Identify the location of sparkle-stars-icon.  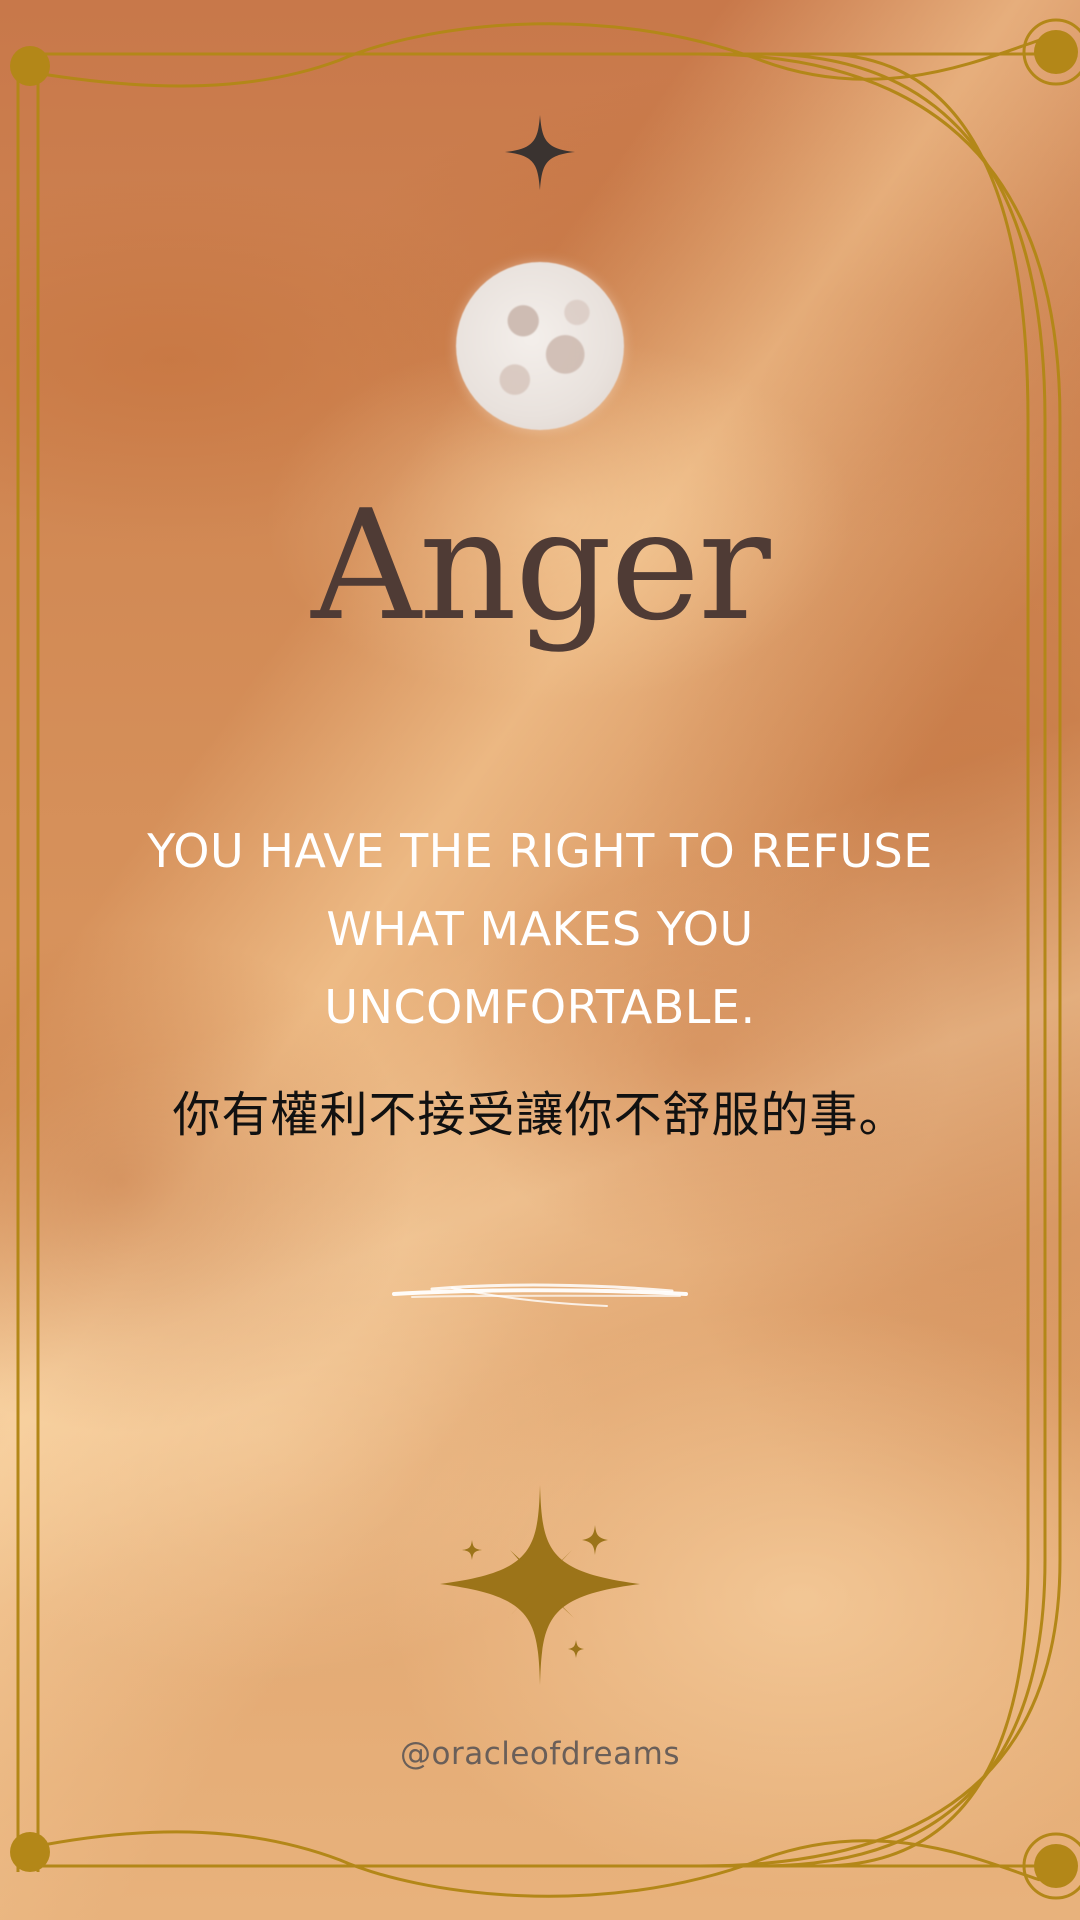
(540, 1585).